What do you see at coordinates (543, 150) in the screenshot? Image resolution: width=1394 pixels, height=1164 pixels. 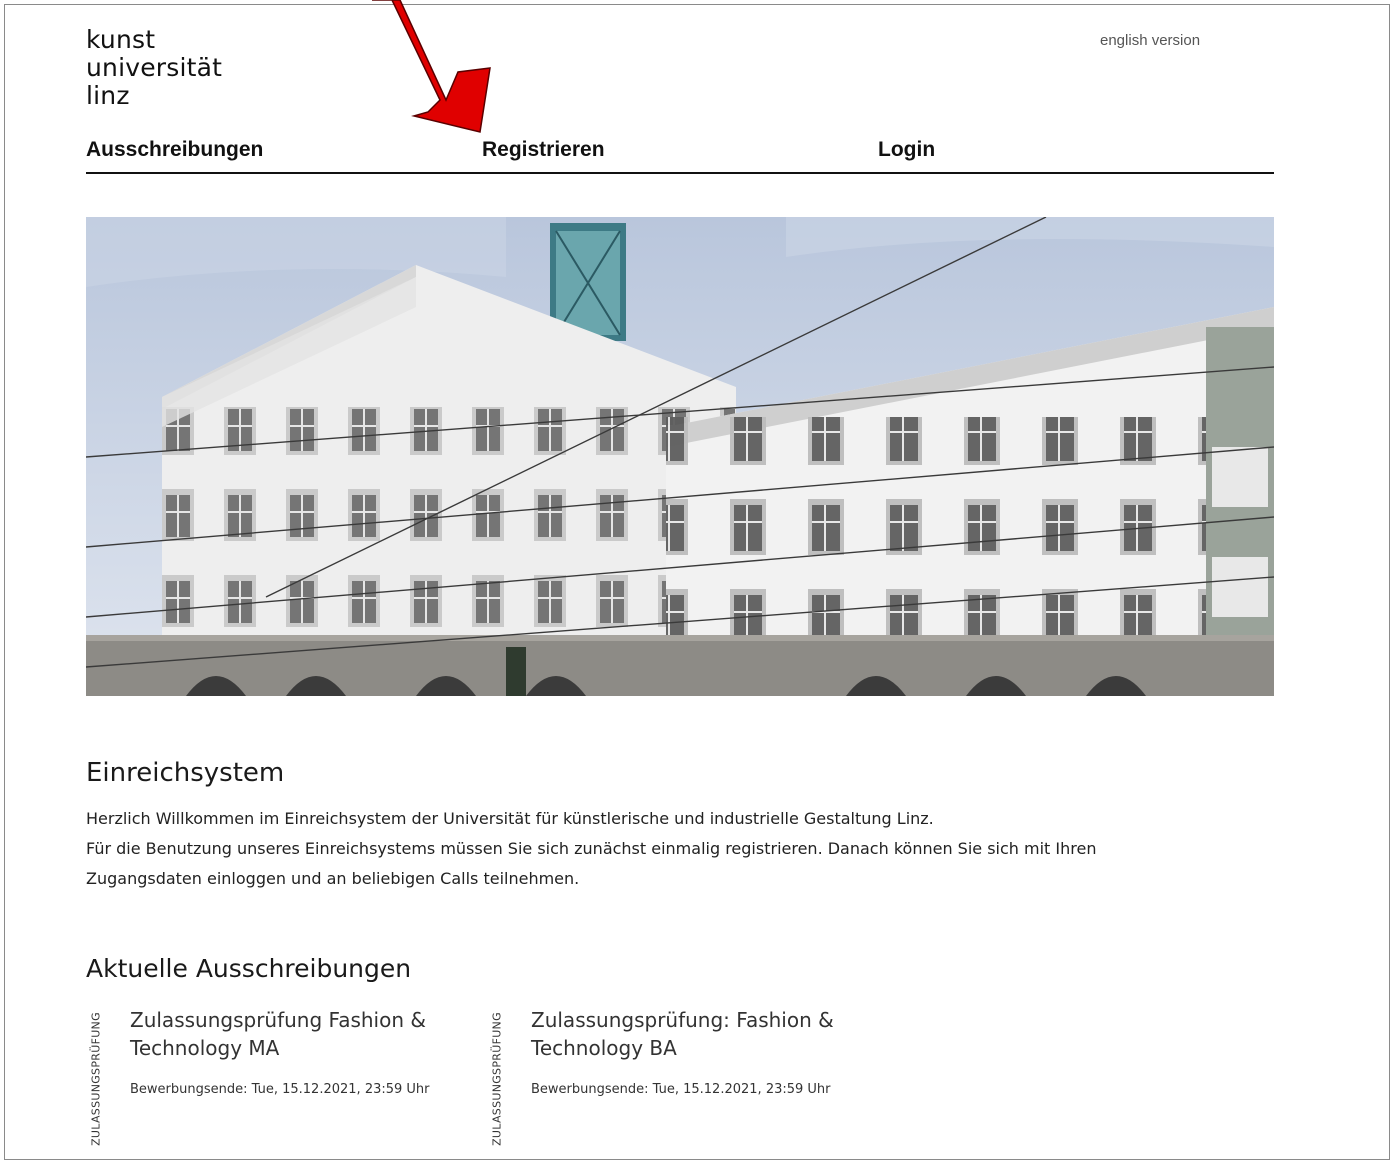 I see `nav-registrieren: Registrieren` at bounding box center [543, 150].